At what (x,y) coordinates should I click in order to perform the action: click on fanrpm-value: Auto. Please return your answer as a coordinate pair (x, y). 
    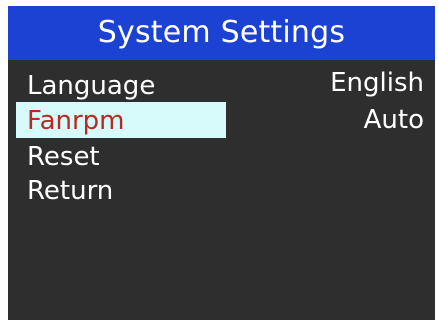
    Looking at the image, I should click on (394, 120).